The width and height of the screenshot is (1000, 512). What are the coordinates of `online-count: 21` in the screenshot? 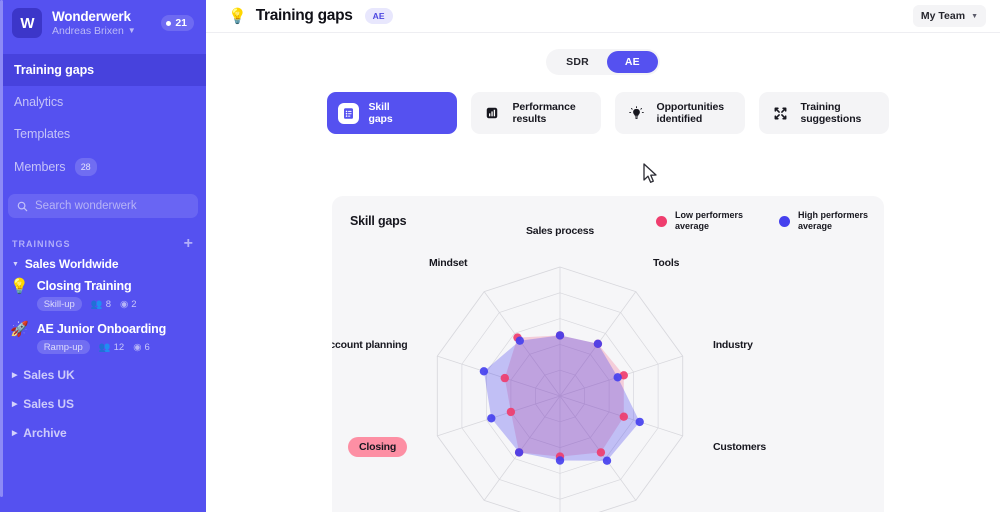 It's located at (181, 23).